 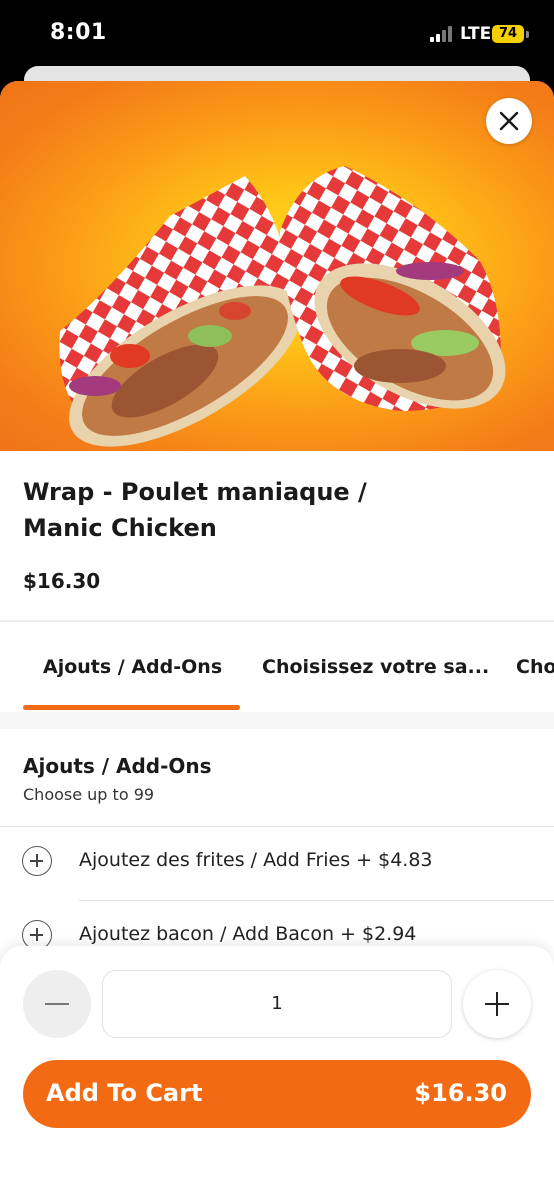 I want to click on option-add-fries: Ajoutez des frites / Add Fries + $4.83, so click(x=277, y=864).